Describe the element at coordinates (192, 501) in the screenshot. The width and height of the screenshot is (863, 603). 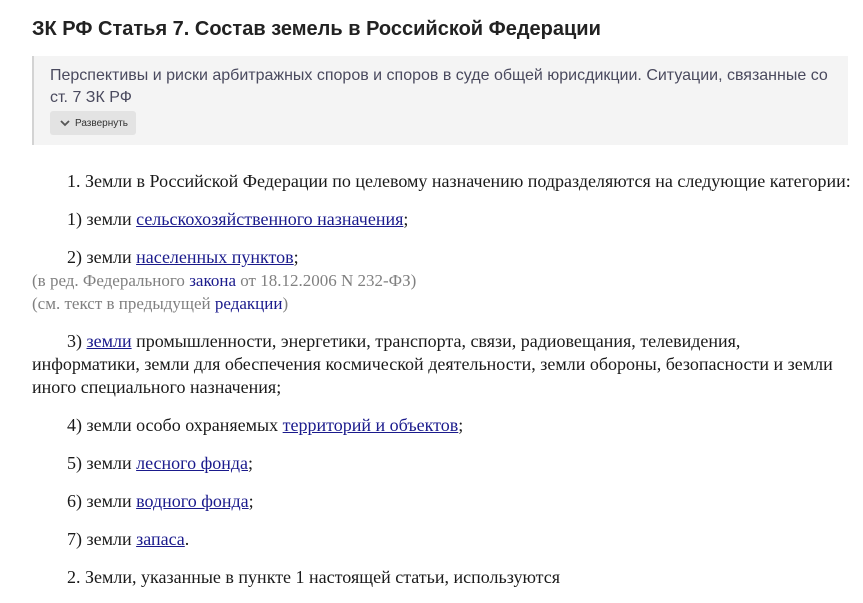
I see `link-water-fund: водного фонда` at that location.